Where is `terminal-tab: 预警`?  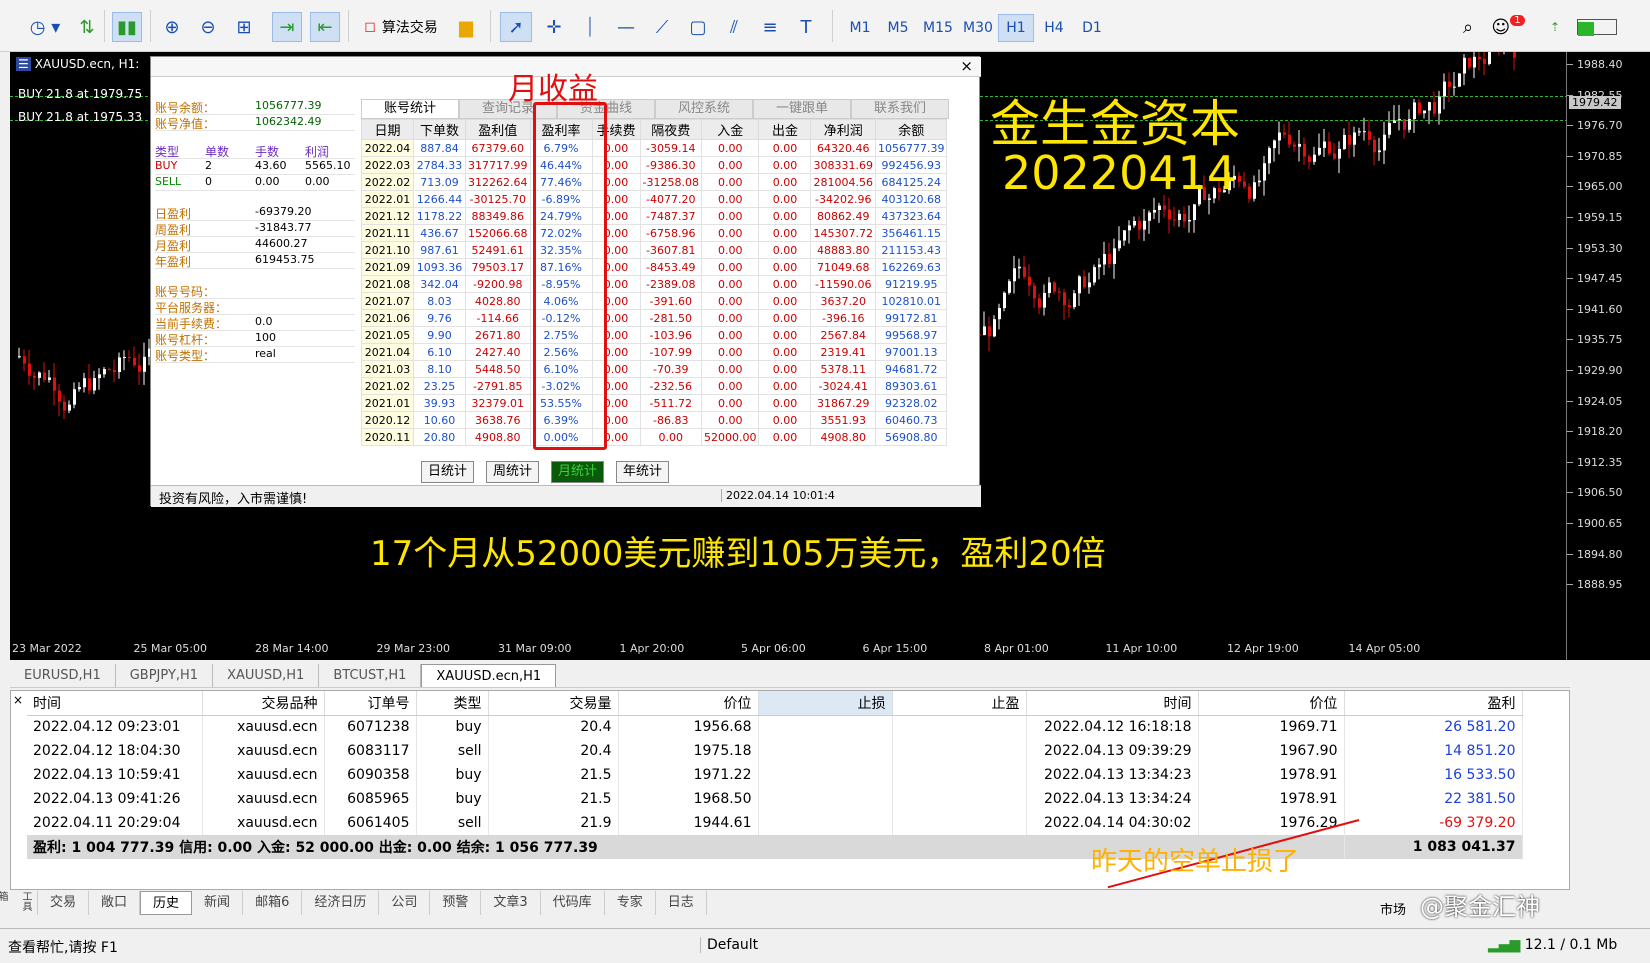 terminal-tab: 预警 is located at coordinates (456, 903).